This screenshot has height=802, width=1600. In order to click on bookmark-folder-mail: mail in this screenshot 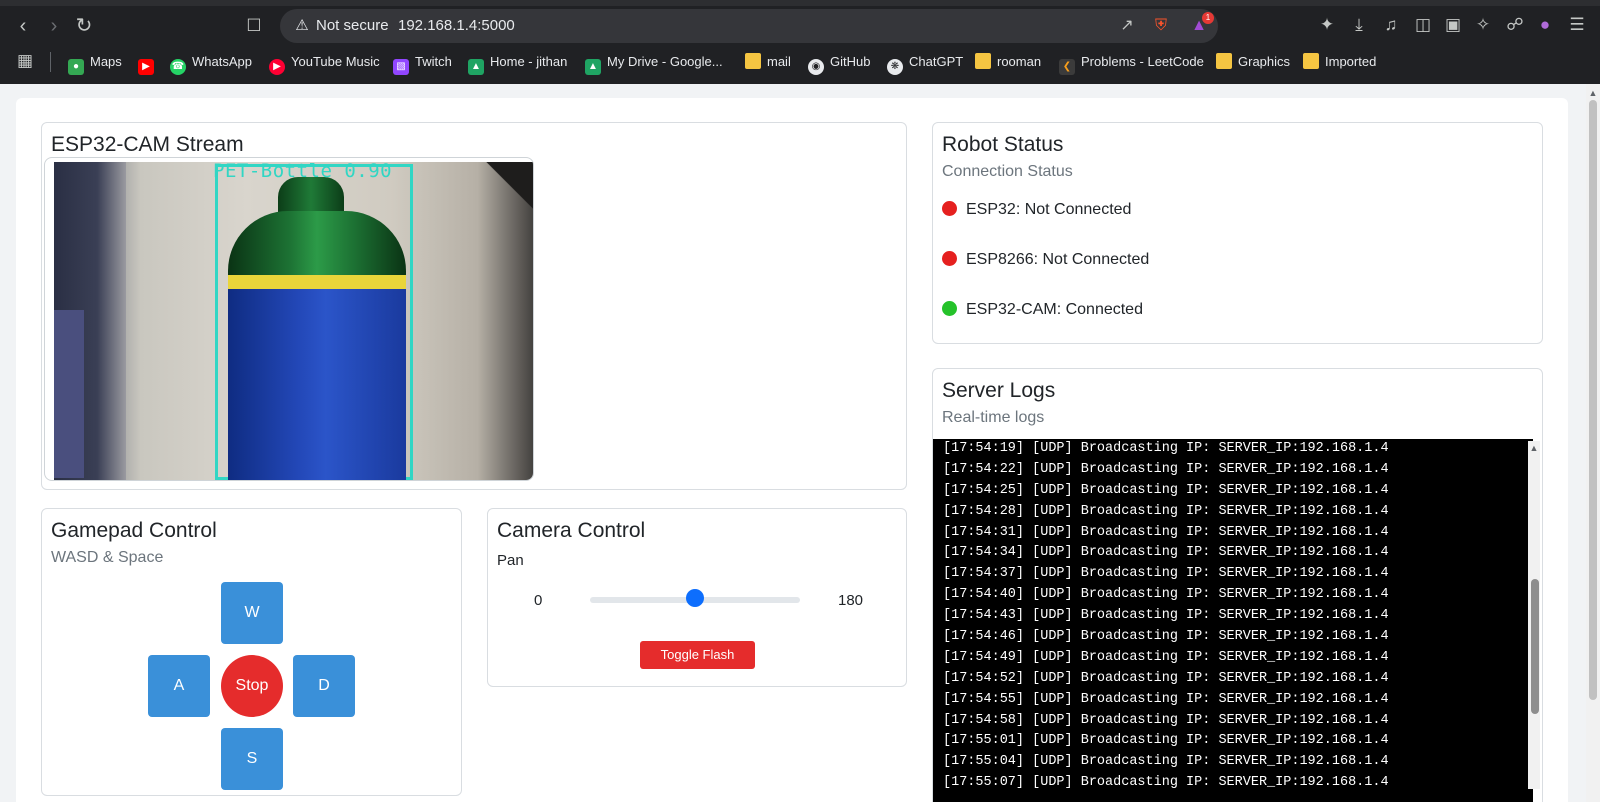, I will do `click(768, 62)`.